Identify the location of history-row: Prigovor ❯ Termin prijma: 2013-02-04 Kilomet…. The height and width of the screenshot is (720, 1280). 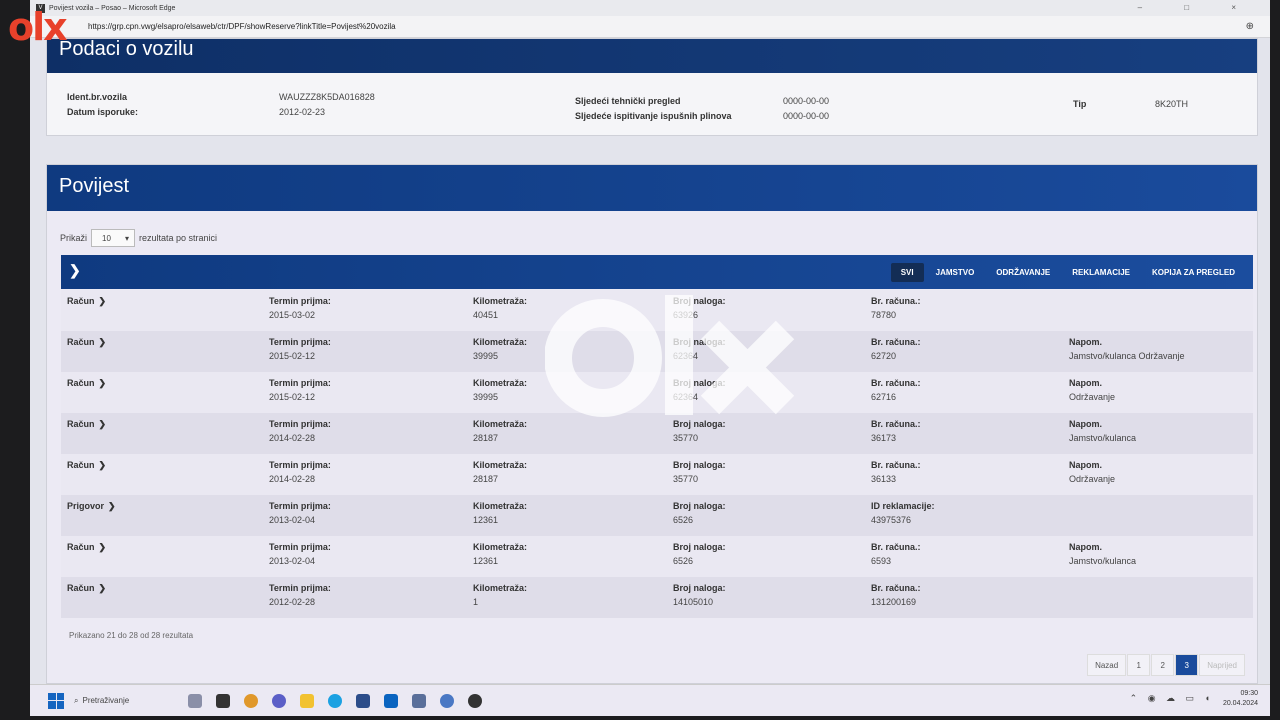
(657, 515).